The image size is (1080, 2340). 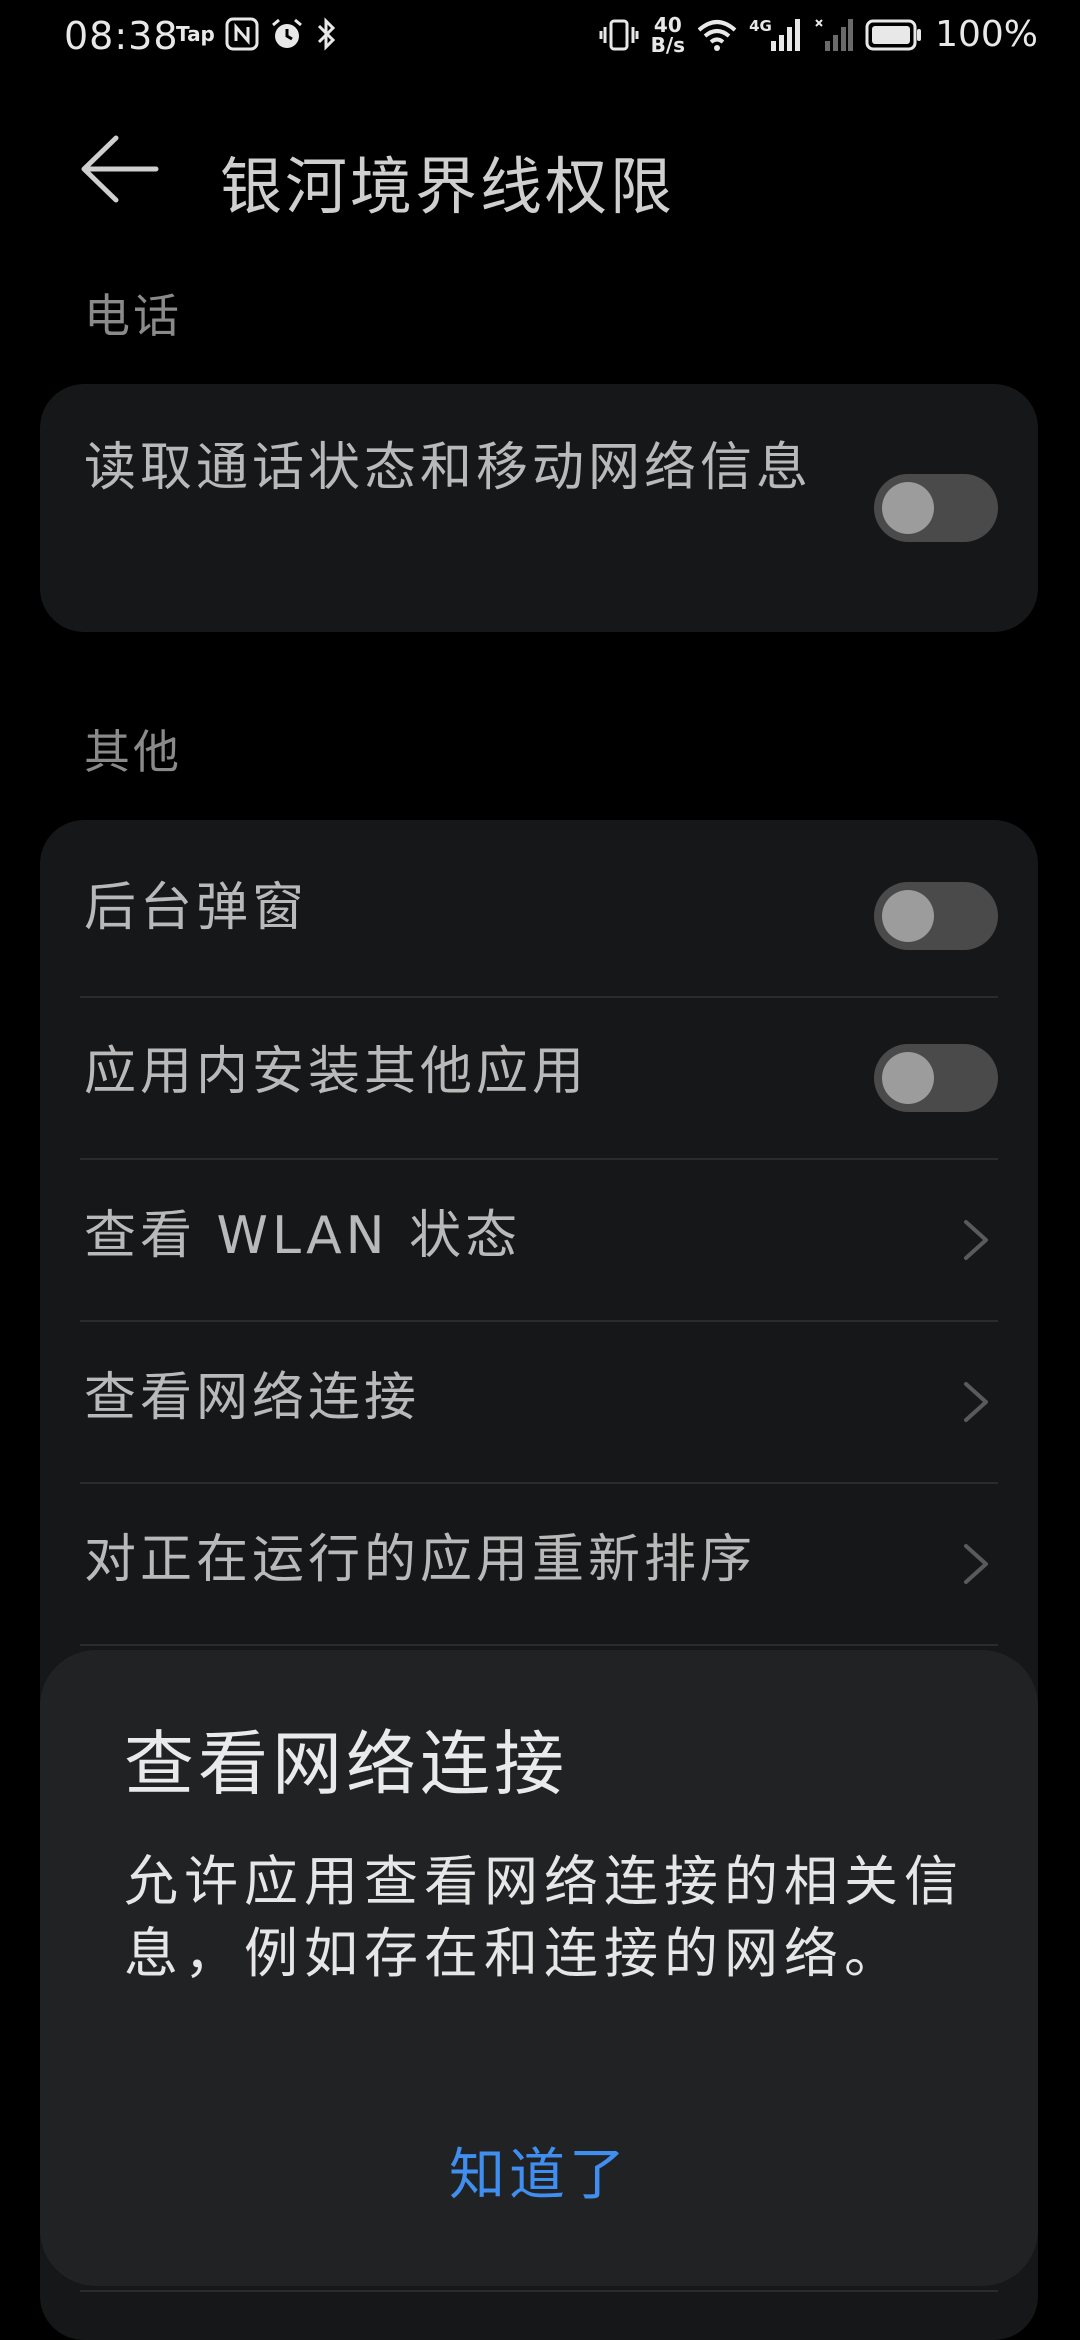 I want to click on row-view-network-connections: 查看网络连接, so click(x=539, y=1402).